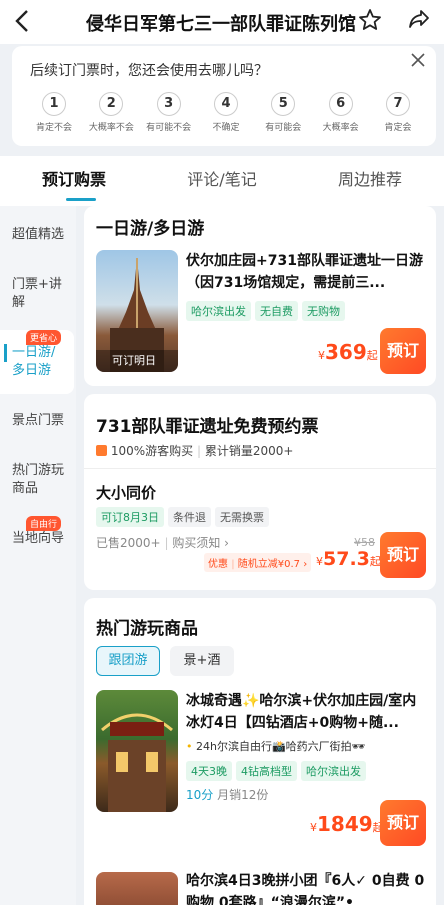  I want to click on image-caption: 可订明日, so click(134, 360).